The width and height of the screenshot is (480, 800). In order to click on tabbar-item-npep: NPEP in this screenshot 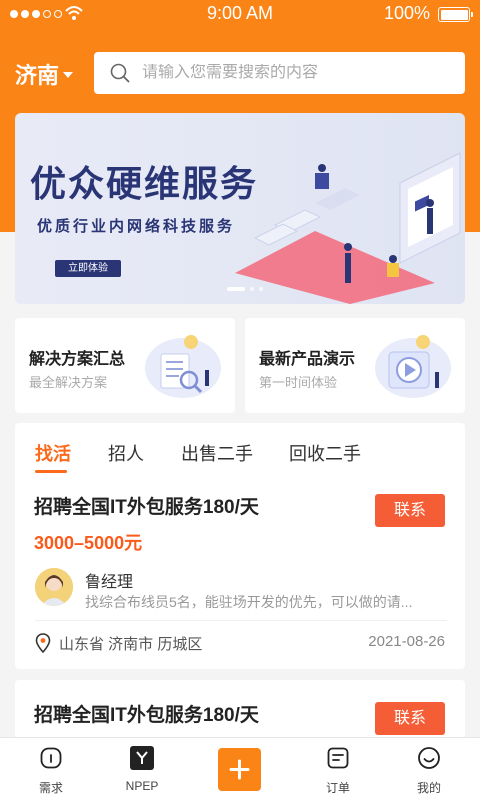, I will do `click(142, 769)`.